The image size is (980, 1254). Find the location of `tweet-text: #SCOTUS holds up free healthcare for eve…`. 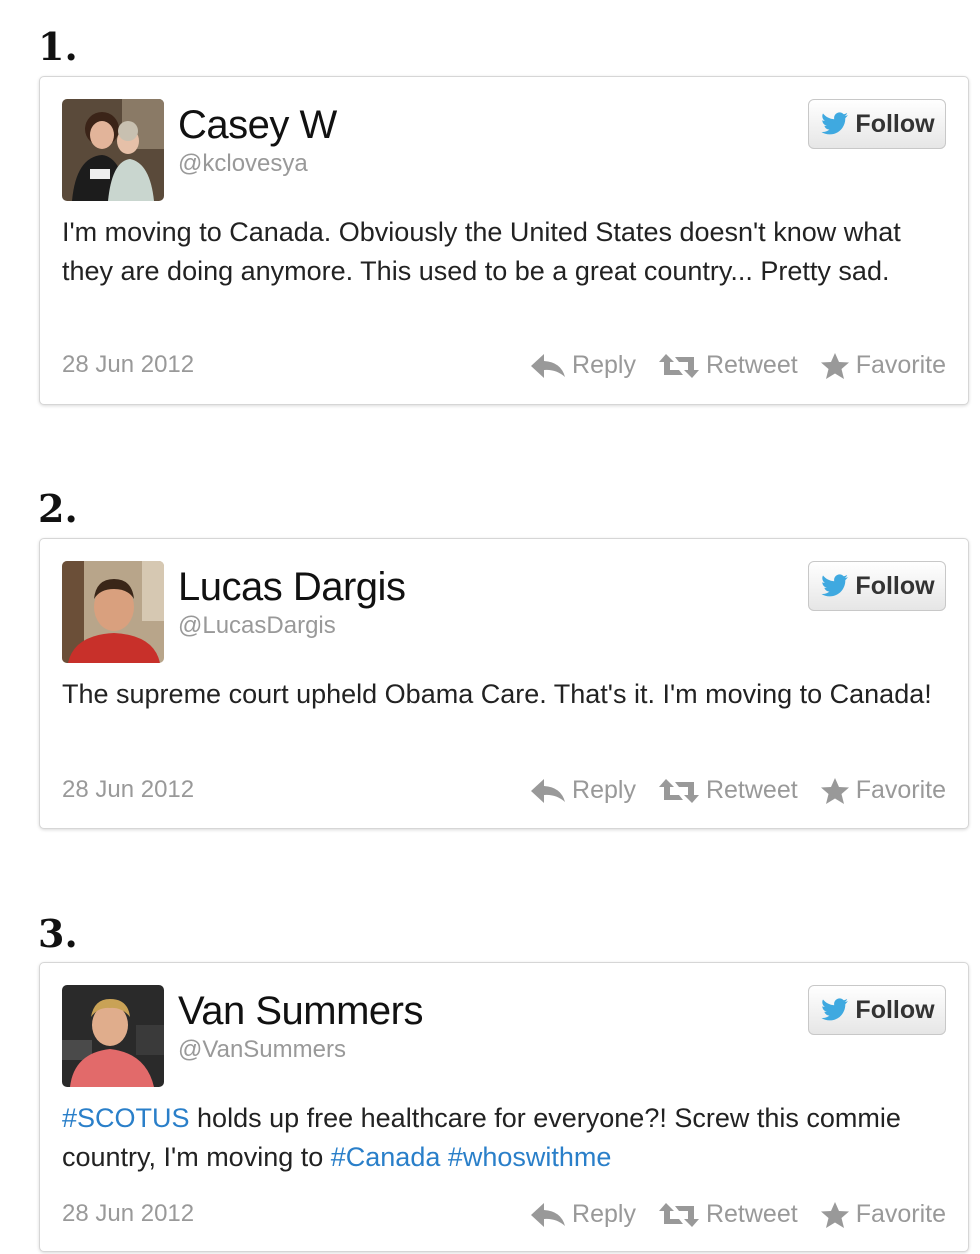

tweet-text: #SCOTUS holds up free healthcare for eve… is located at coordinates (504, 1138).